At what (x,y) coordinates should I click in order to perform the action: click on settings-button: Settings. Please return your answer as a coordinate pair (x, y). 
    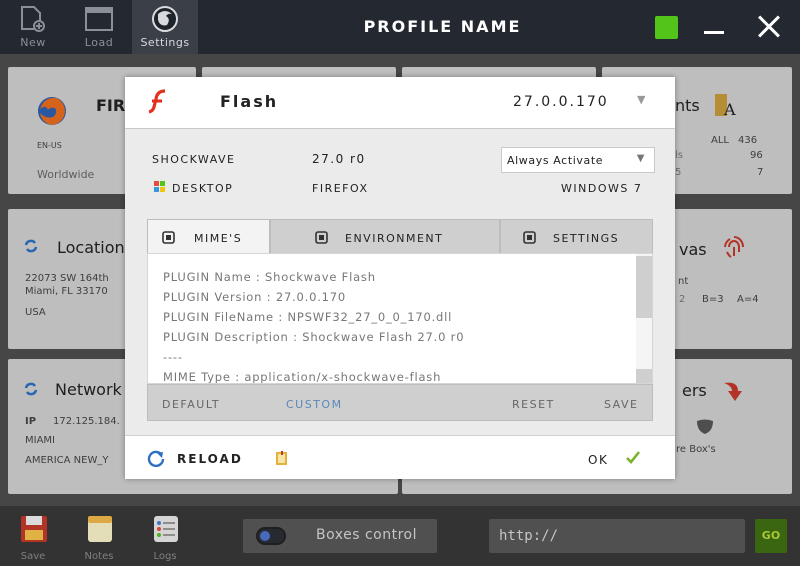
    Looking at the image, I should click on (165, 27).